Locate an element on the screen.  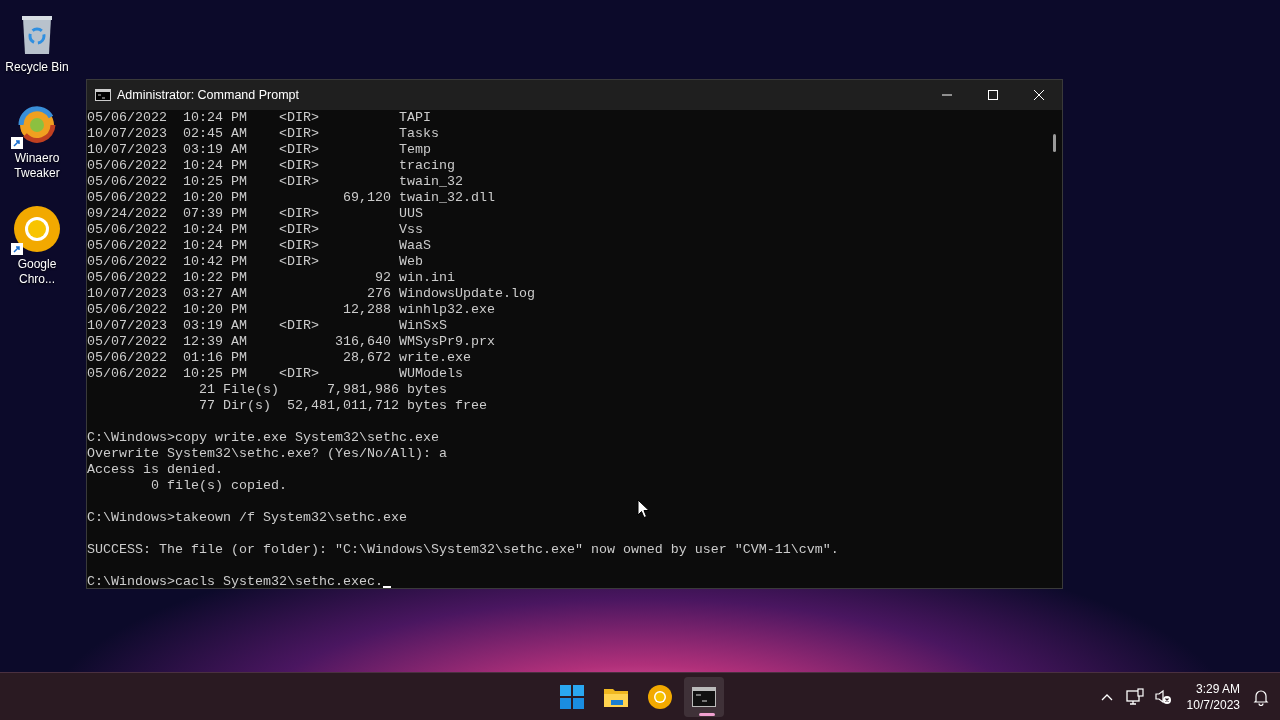
console-line: 05/06/2022 10:22 PM 92 win.ini is located at coordinates (271, 278).